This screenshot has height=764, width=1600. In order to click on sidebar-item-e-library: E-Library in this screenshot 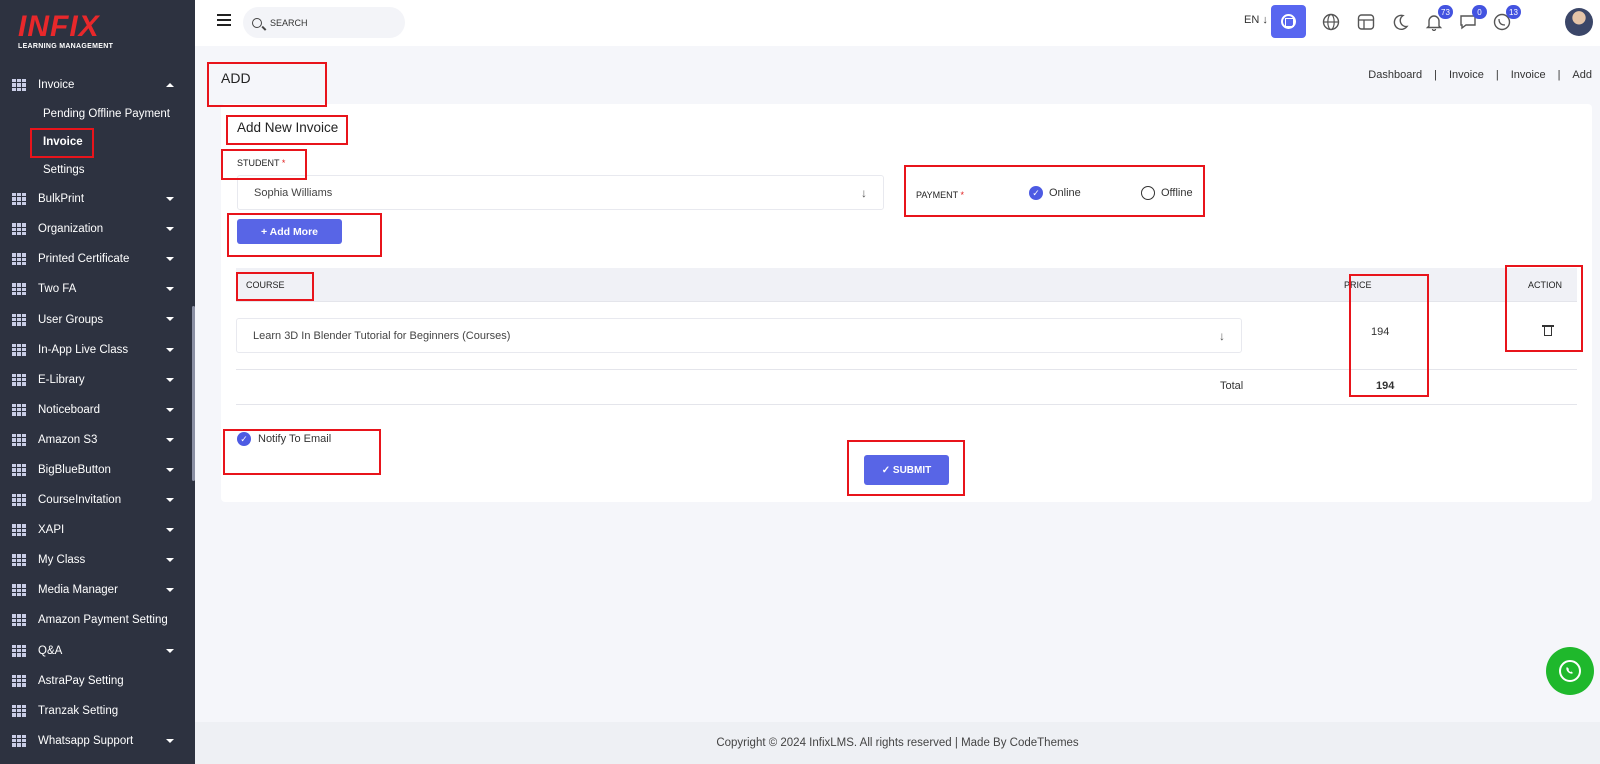, I will do `click(96, 380)`.